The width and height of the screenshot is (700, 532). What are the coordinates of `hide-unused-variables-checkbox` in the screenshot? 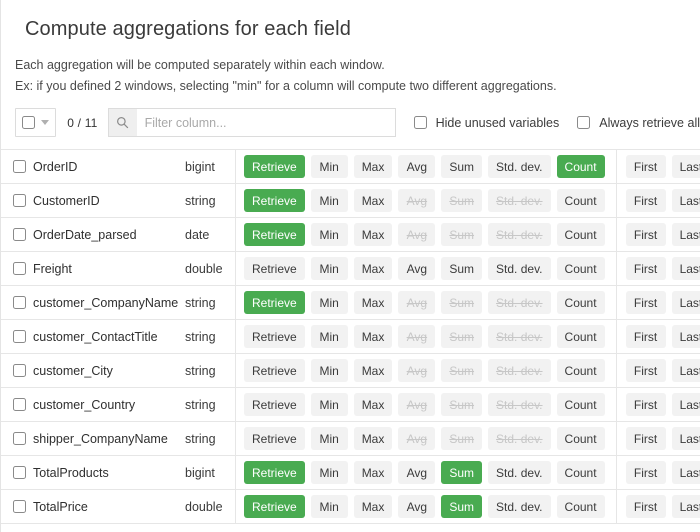 It's located at (420, 122).